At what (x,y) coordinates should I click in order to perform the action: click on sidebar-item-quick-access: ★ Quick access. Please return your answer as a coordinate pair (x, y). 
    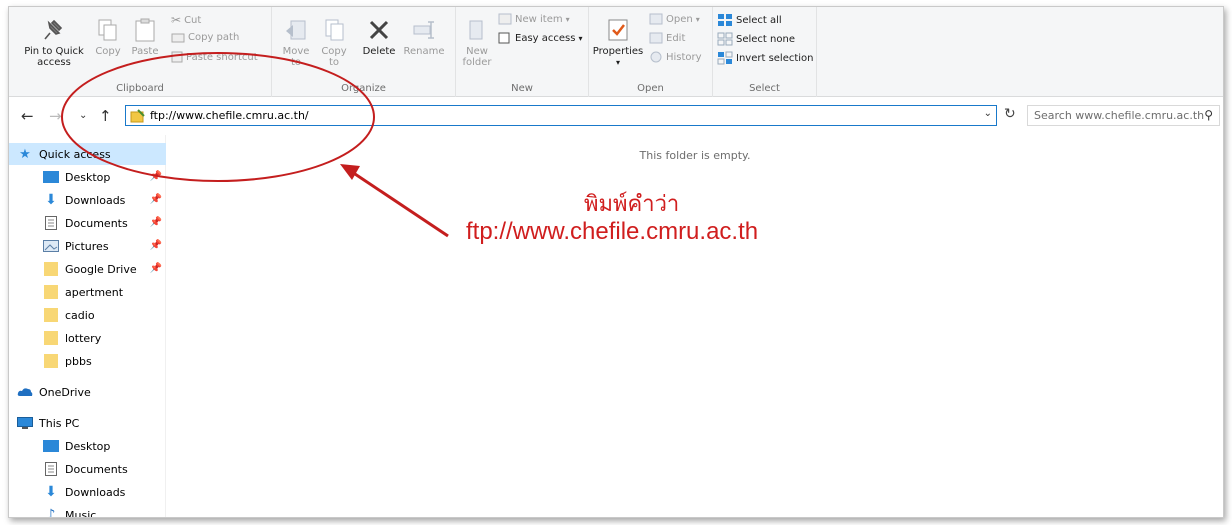
    Looking at the image, I should click on (87, 154).